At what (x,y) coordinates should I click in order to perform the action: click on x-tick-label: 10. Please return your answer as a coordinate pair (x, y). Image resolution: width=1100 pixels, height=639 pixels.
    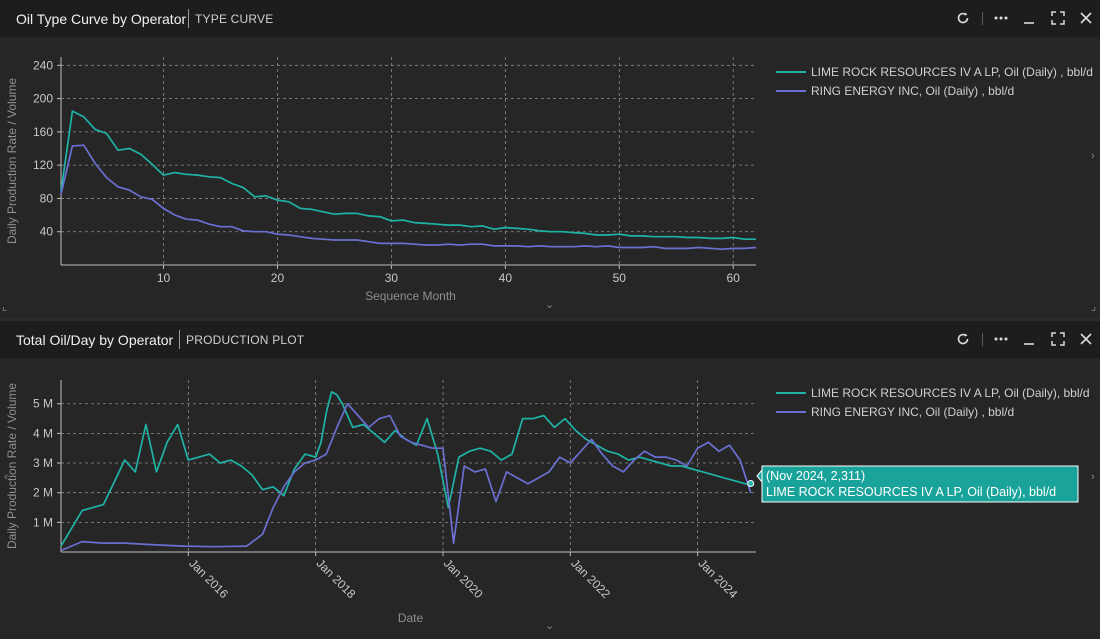
    Looking at the image, I should click on (164, 278).